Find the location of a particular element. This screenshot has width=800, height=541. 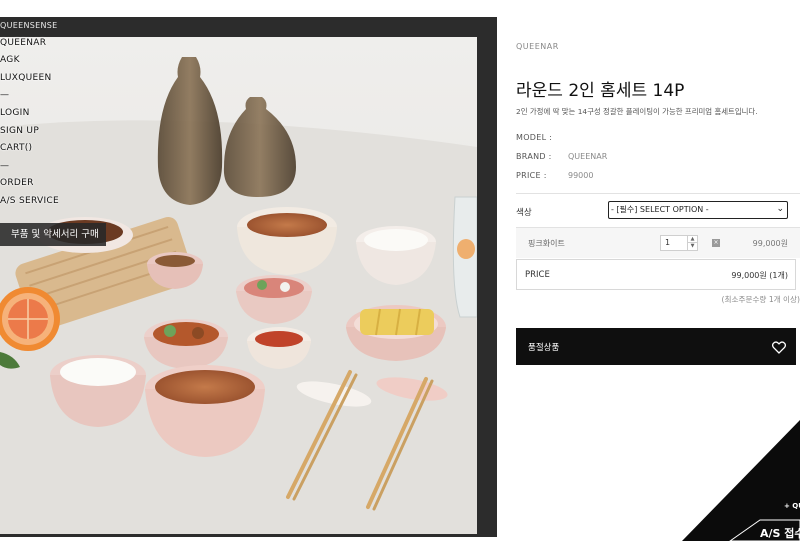

selected-option-row: 핑크화이트 1 ▲ ▼ × 99,000원 is located at coordinates (658, 243).